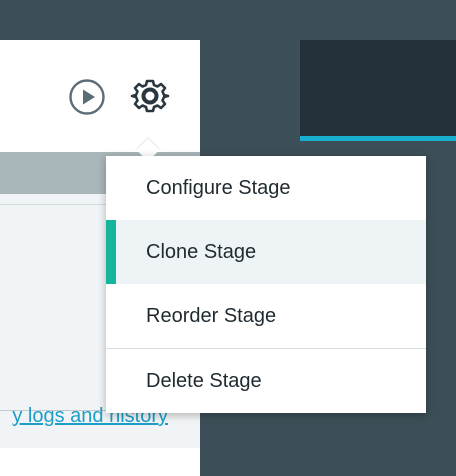 This screenshot has height=476, width=456. Describe the element at coordinates (85, 462) in the screenshot. I see `stage-card-footer` at that location.